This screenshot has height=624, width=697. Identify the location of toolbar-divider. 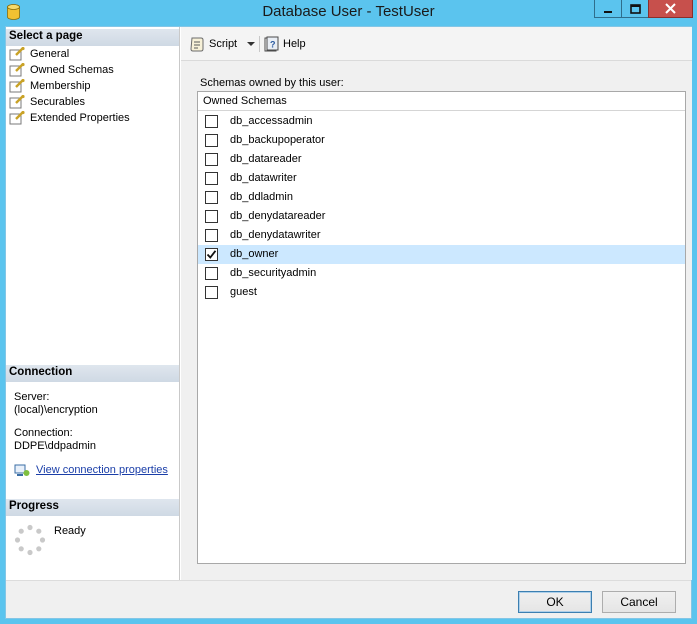
(259, 44).